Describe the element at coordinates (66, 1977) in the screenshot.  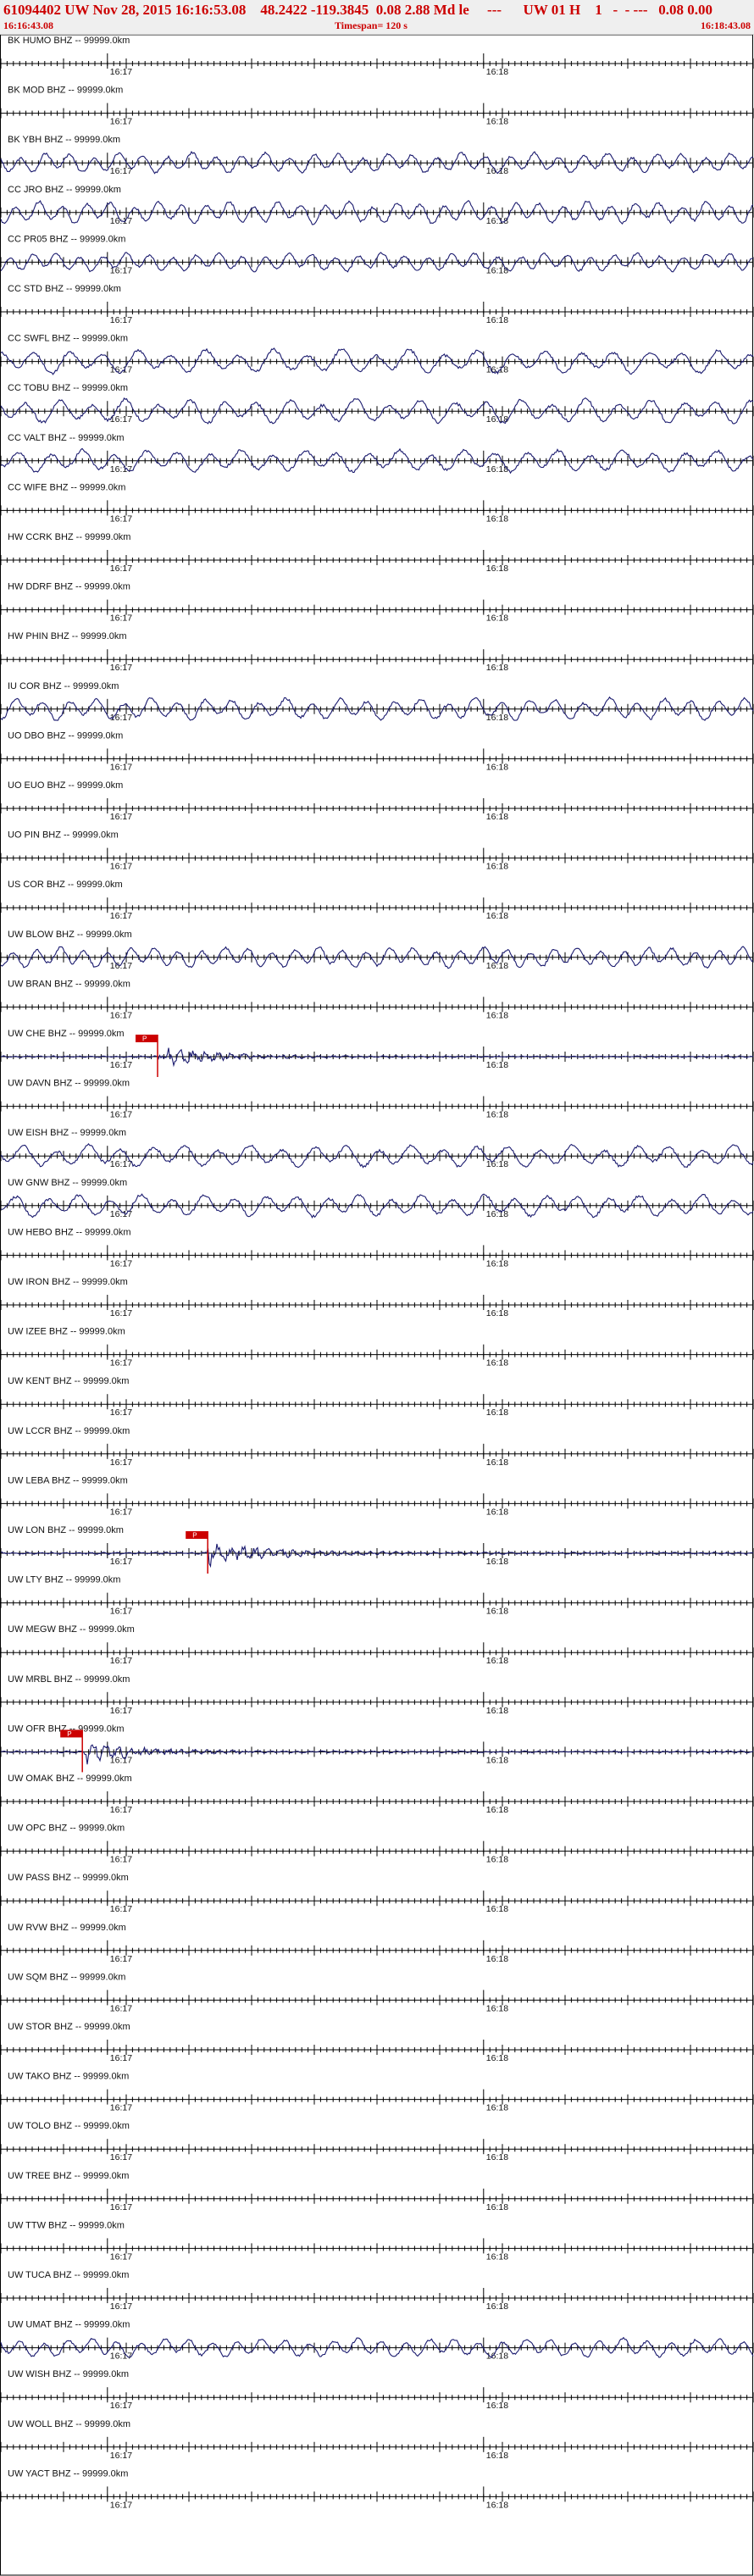
I see `trace-label: UW SQM BHZ -- 99999.0km` at that location.